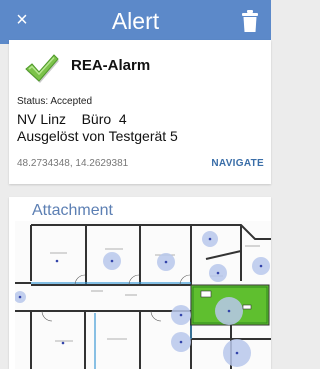 The width and height of the screenshot is (320, 369). I want to click on coordinates-text: 48.2734348, 14.2629381, so click(73, 163).